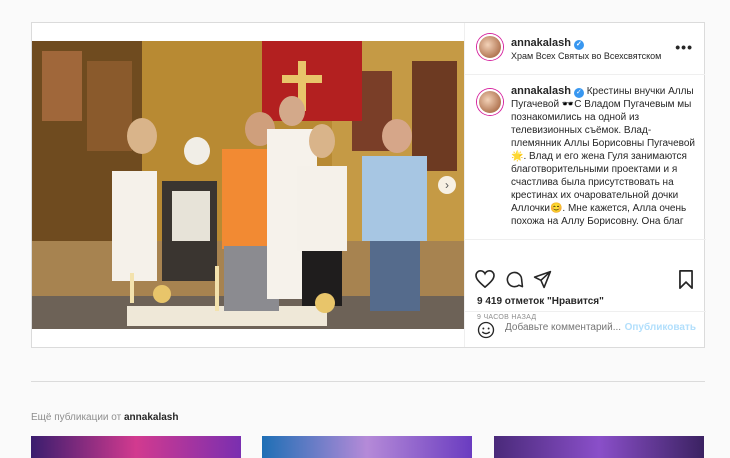  Describe the element at coordinates (686, 279) in the screenshot. I see `save-bookmark-icon` at that location.